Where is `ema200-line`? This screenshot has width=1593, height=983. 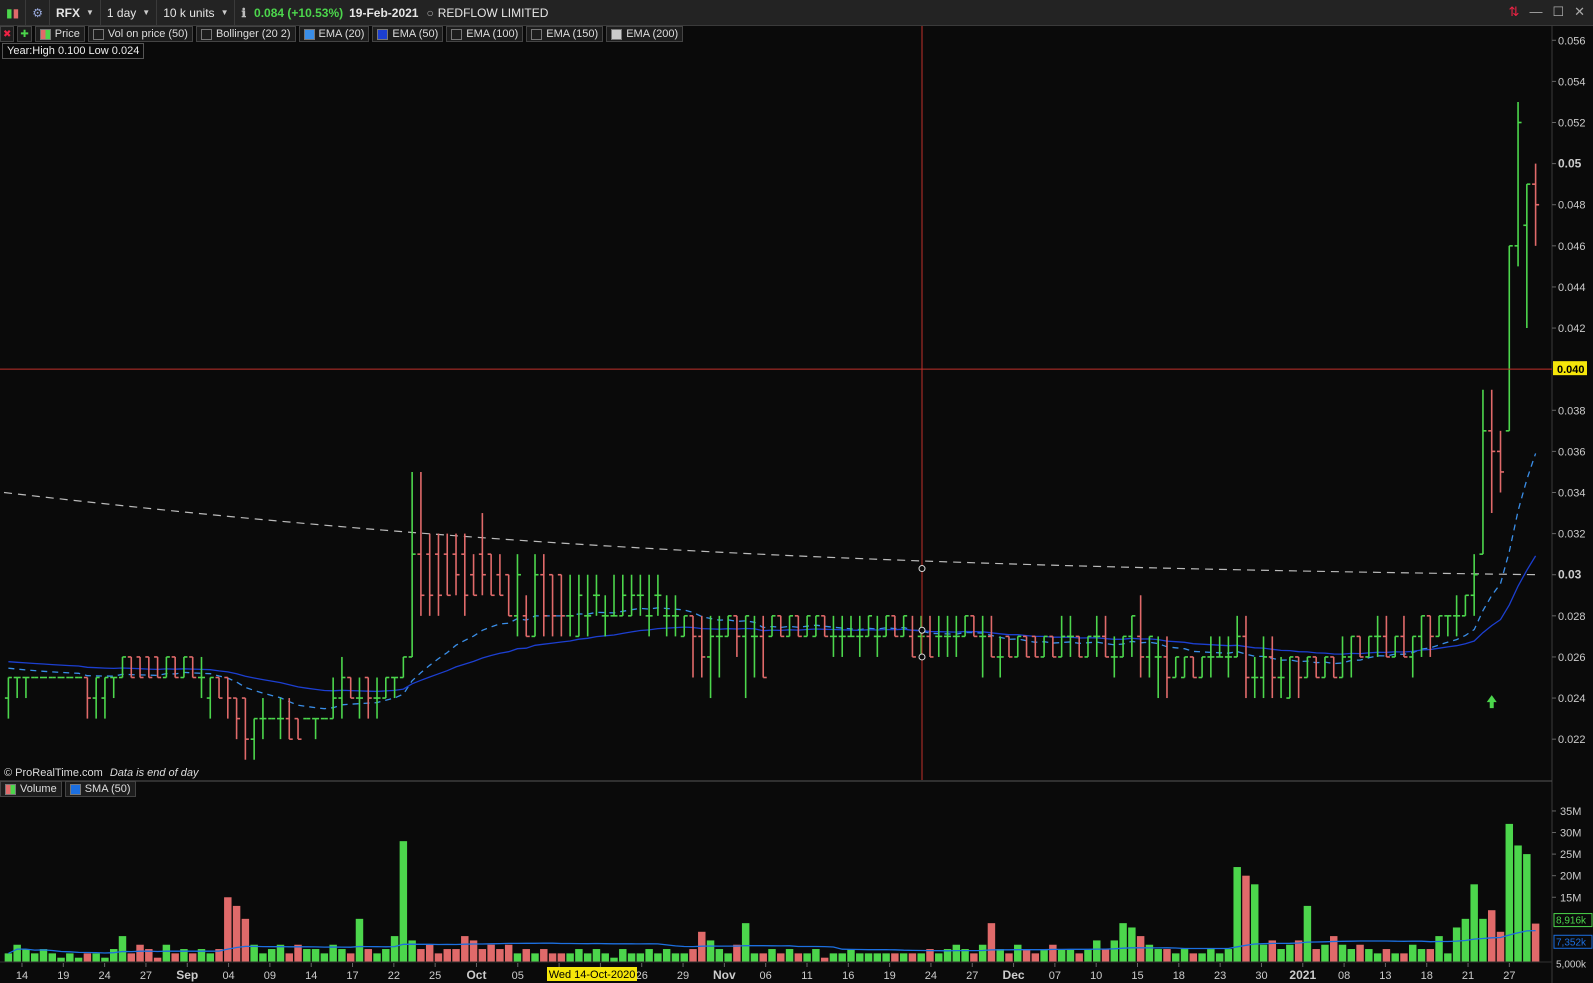
ema200-line is located at coordinates (772, 533).